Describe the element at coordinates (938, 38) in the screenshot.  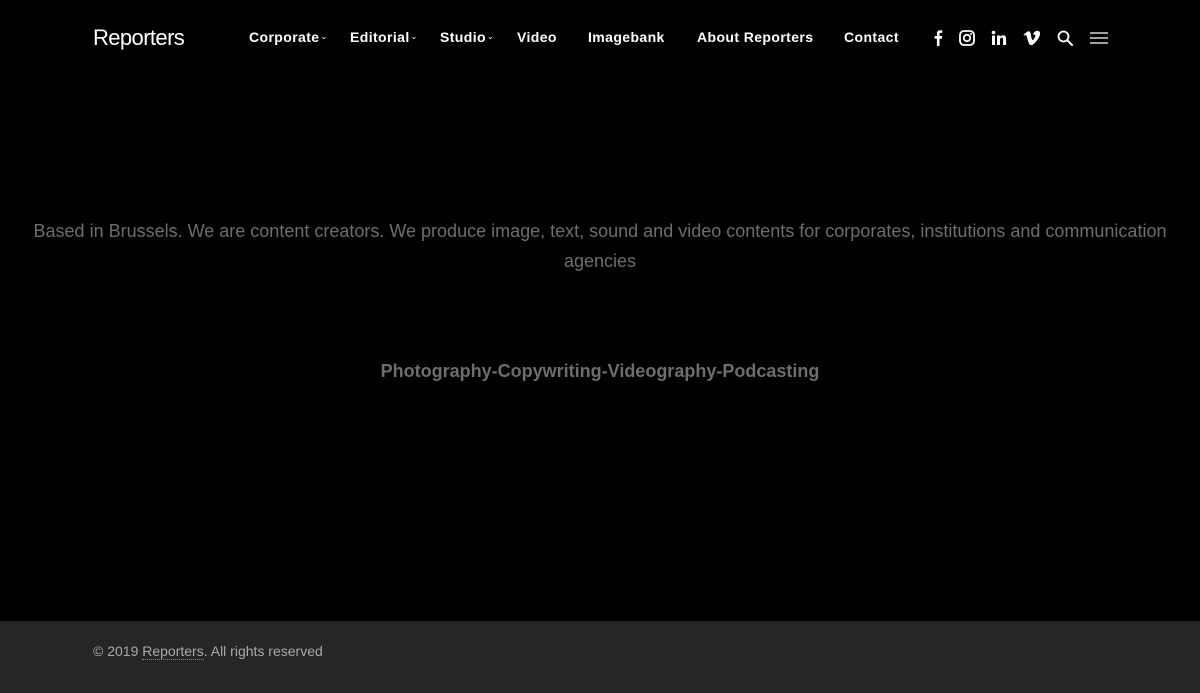
I see `facebook-icon` at that location.